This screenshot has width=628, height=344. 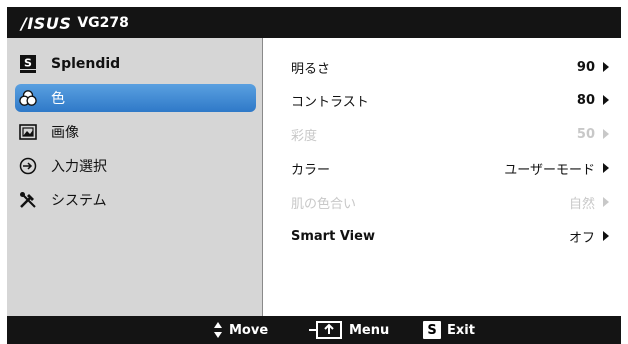 What do you see at coordinates (65, 133) in the screenshot?
I see `sidebar-item-label: 画像` at bounding box center [65, 133].